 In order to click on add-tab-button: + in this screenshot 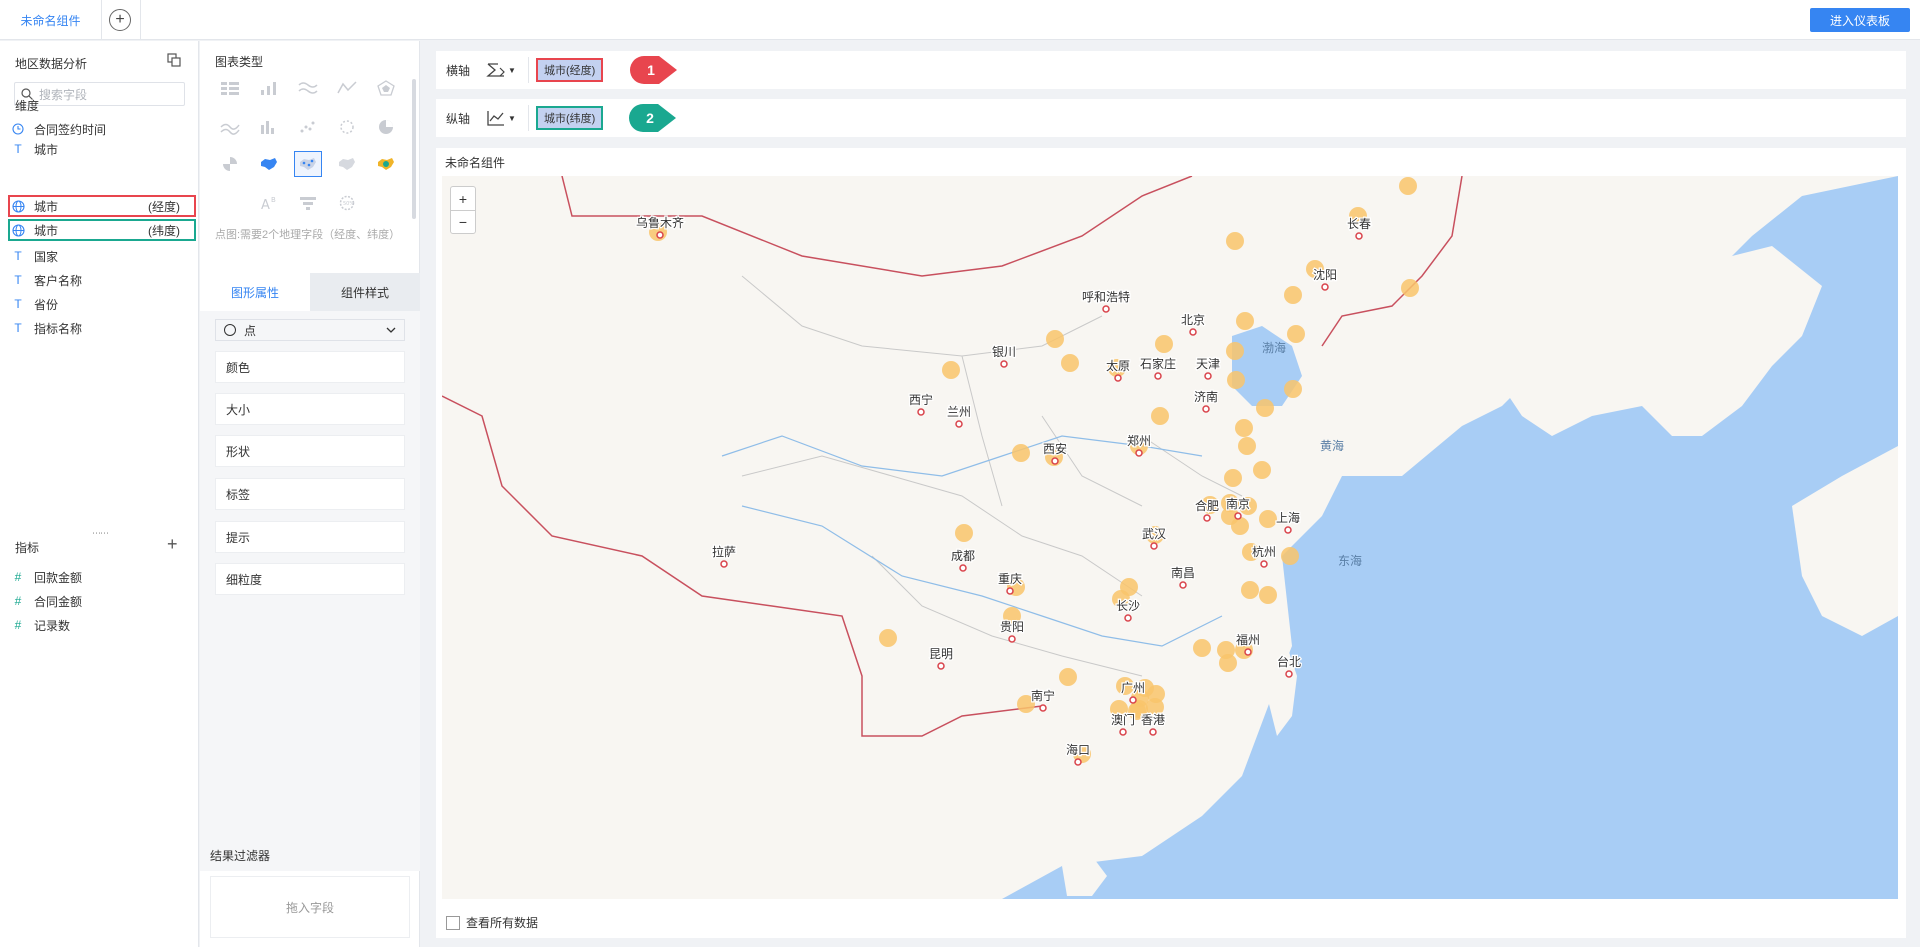, I will do `click(120, 20)`.